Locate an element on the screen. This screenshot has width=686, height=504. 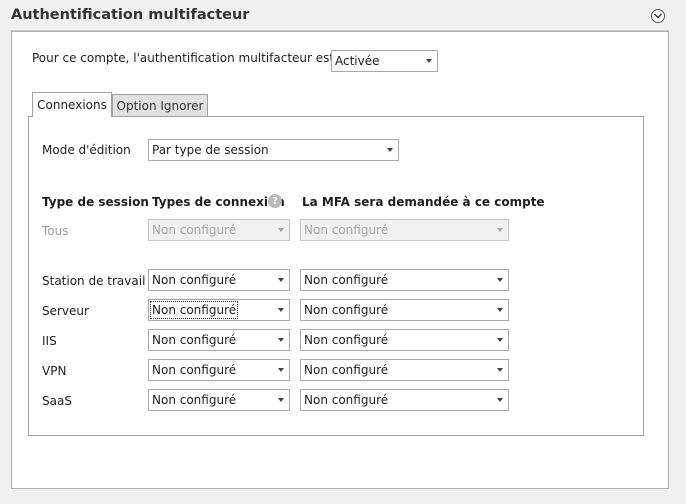
header-connection-types: Types de connexion is located at coordinates (218, 202).